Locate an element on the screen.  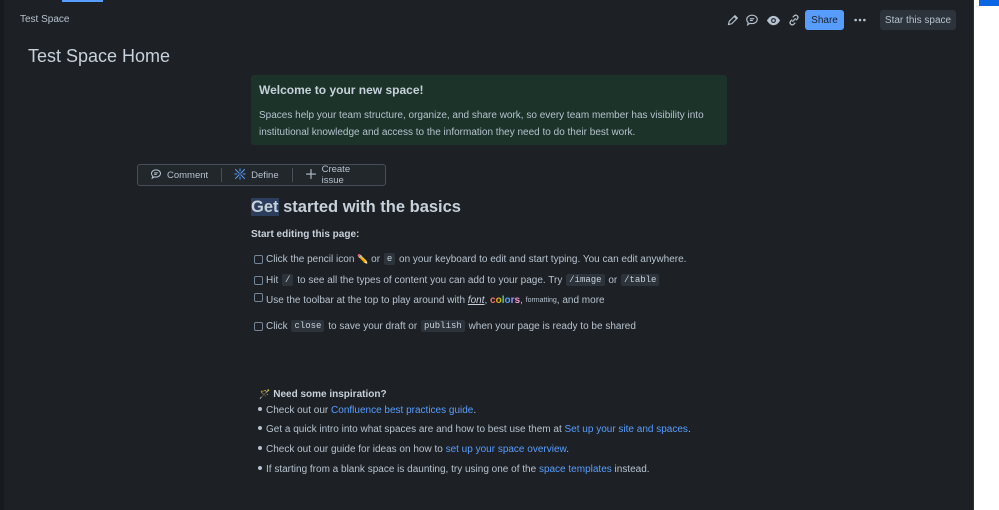
task-text: Click the pencil icon is located at coordinates (310, 259).